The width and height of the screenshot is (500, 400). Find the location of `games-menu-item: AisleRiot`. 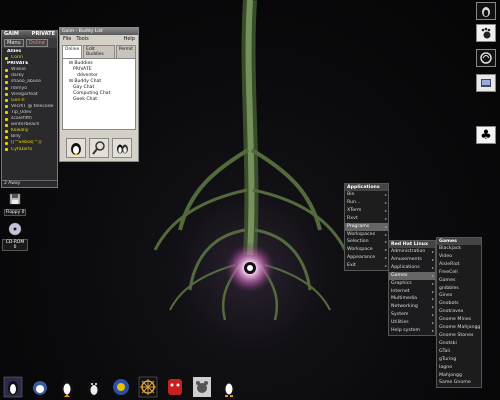

games-menu-item: AisleRiot is located at coordinates (459, 265).